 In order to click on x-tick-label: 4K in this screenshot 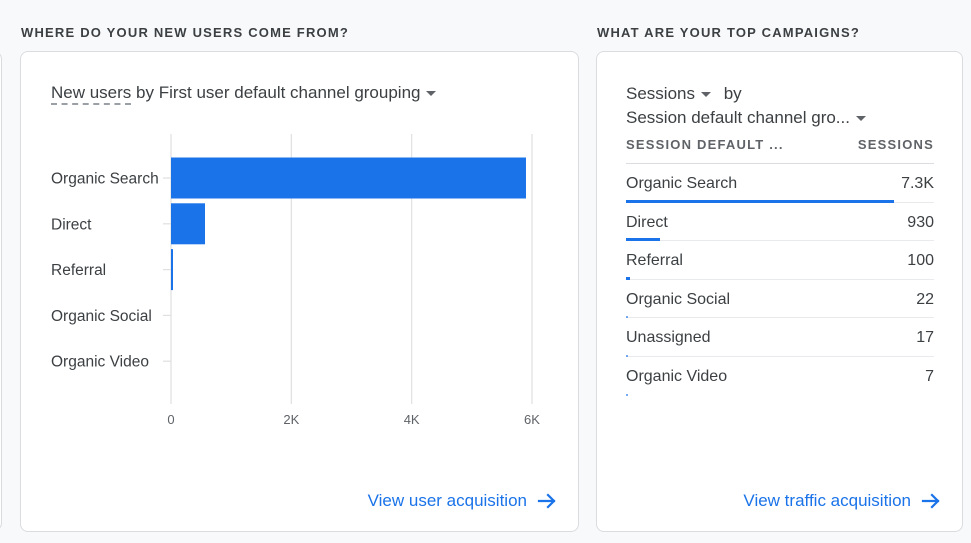, I will do `click(412, 419)`.